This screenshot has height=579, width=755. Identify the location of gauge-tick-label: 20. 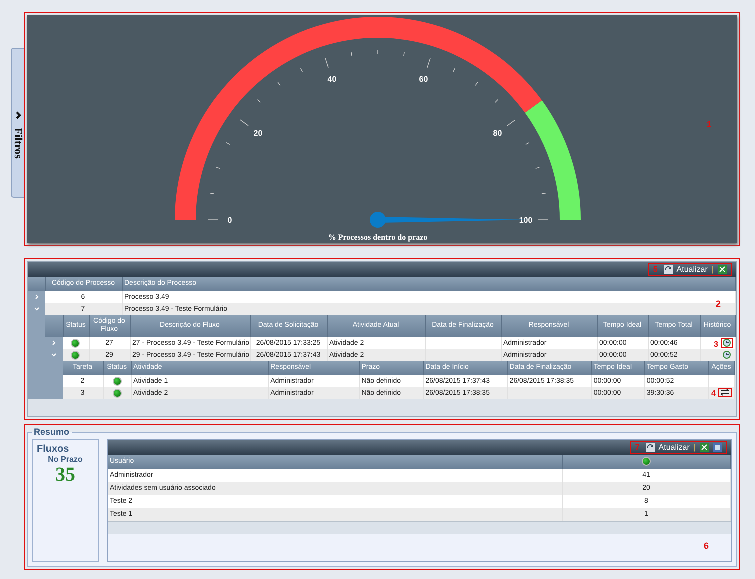
(258, 133).